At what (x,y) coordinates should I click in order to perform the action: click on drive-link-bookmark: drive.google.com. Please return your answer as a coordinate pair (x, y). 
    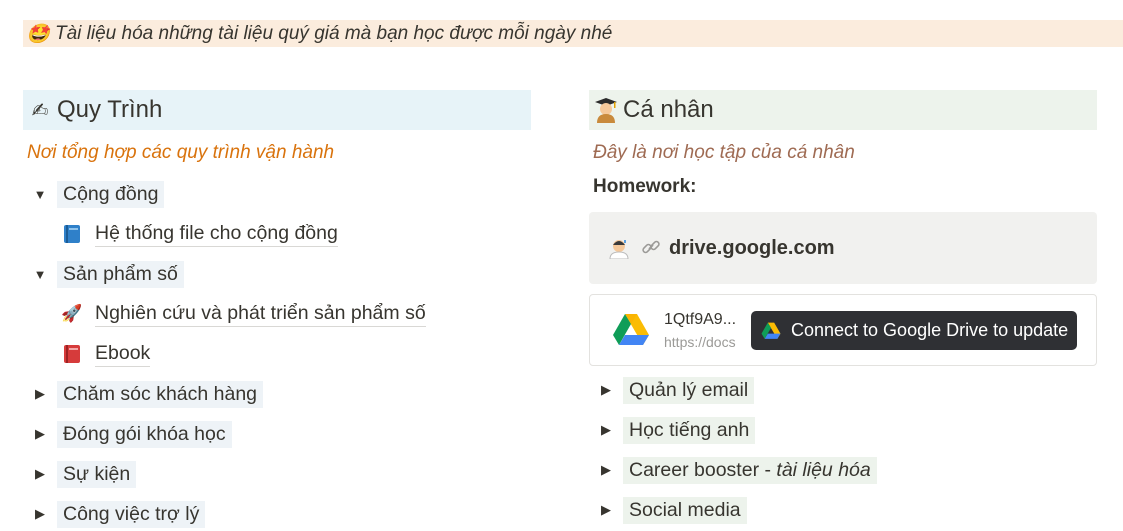
    Looking at the image, I should click on (843, 248).